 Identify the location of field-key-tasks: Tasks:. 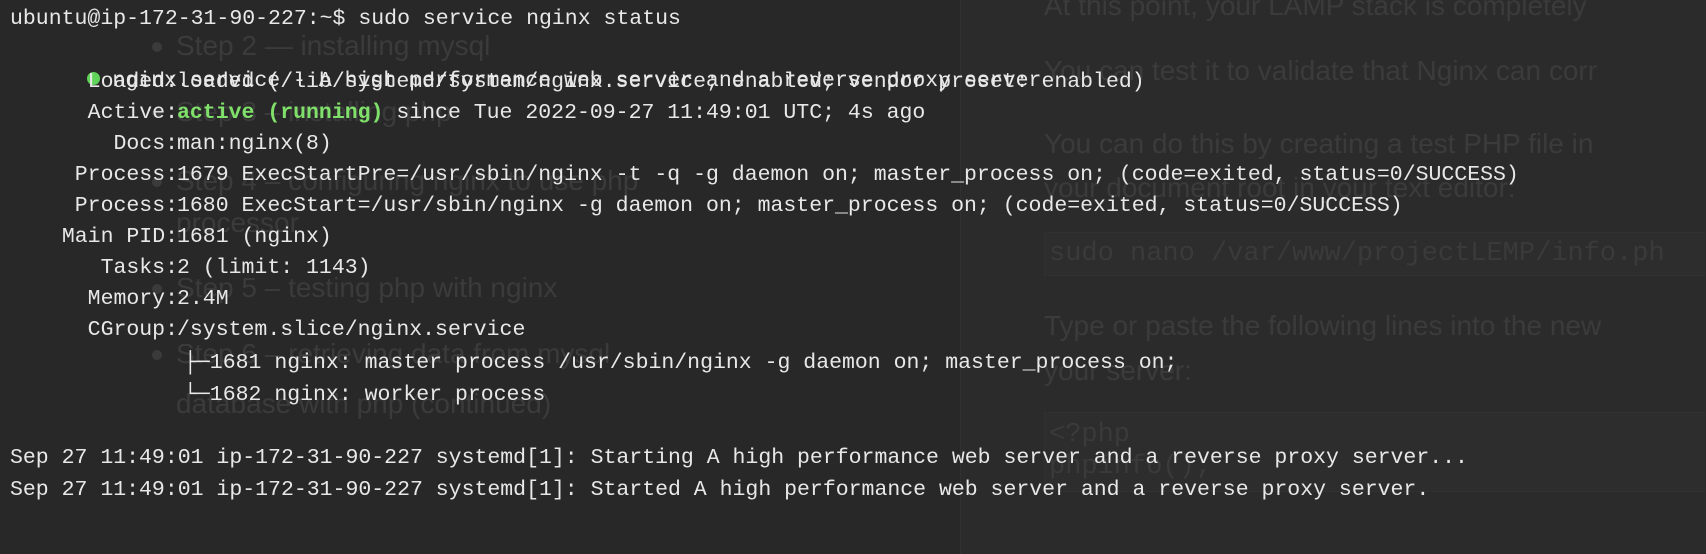
(139, 268).